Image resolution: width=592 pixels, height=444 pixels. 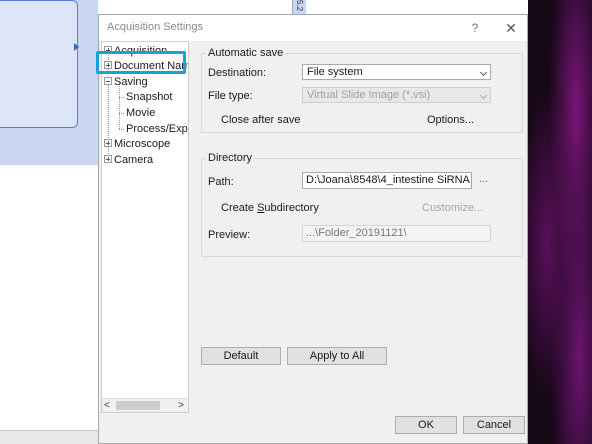 What do you see at coordinates (396, 72) in the screenshot?
I see `destination-select: File system` at bounding box center [396, 72].